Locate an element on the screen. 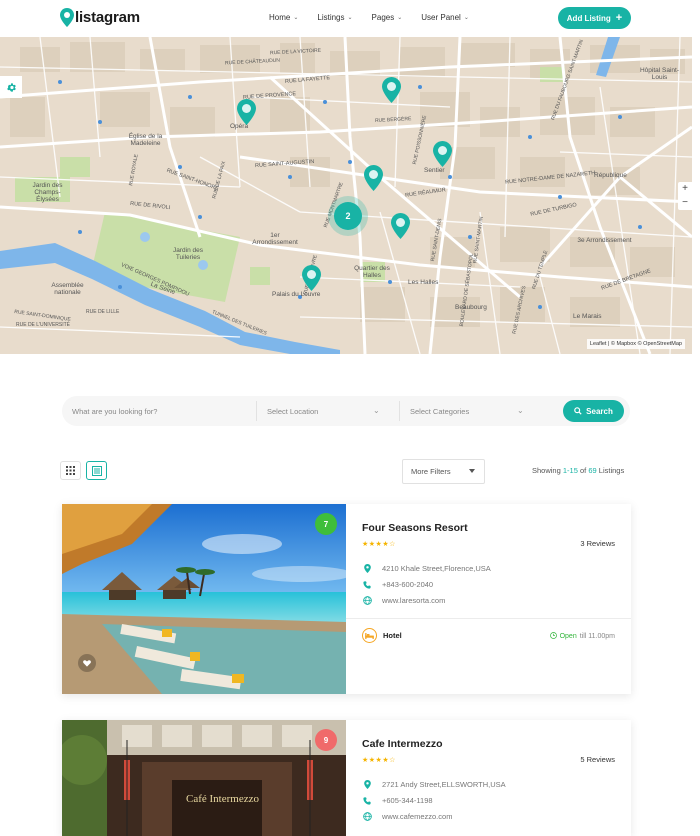 Image resolution: width=700 pixels, height=836 pixels. map-label-3e-arrondissement: 3e Arrondissement is located at coordinates (604, 240).